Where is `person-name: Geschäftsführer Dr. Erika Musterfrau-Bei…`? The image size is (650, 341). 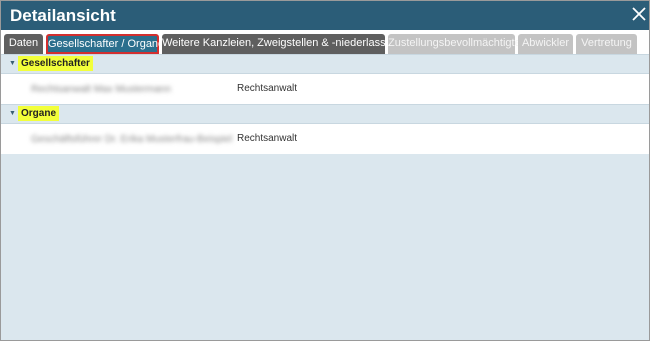
person-name: Geschäftsführer Dr. Erika Musterfrau-Bei… is located at coordinates (132, 139).